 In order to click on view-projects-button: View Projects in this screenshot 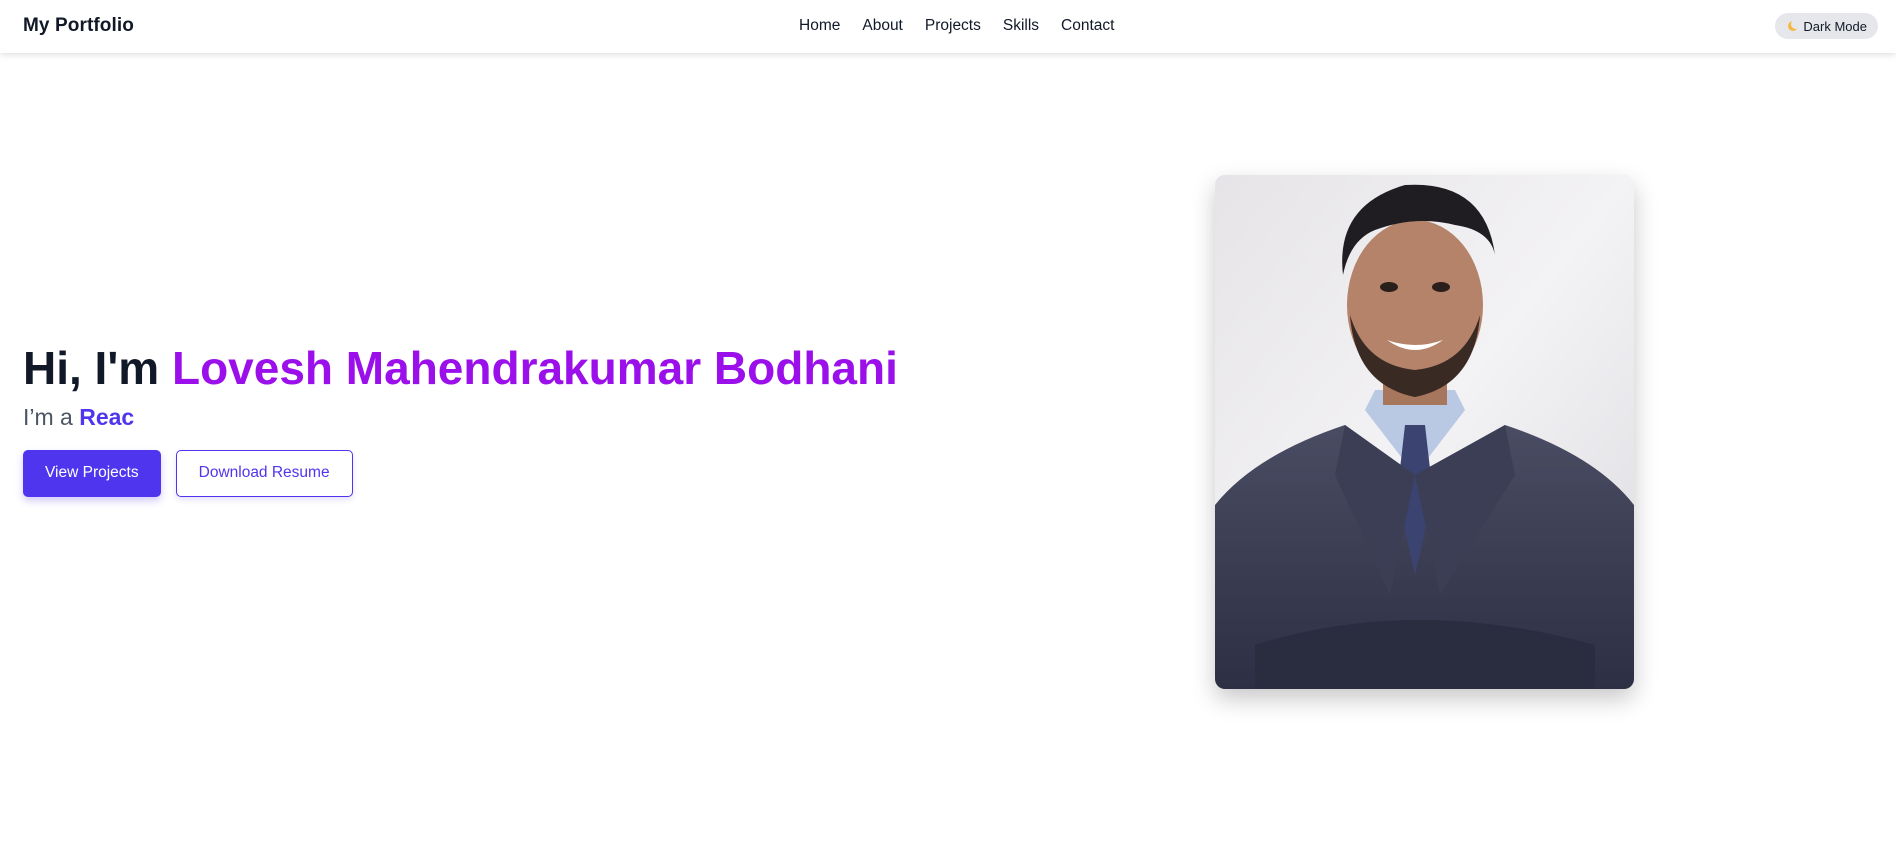, I will do `click(92, 473)`.